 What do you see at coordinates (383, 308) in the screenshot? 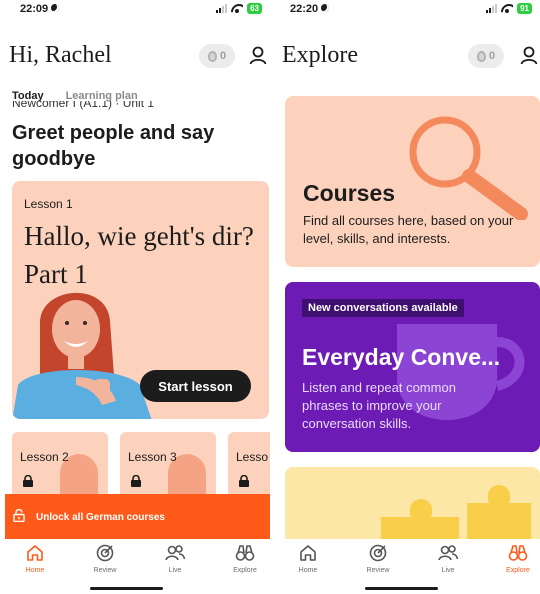
I see `new-conversations-badge: New conversations available` at bounding box center [383, 308].